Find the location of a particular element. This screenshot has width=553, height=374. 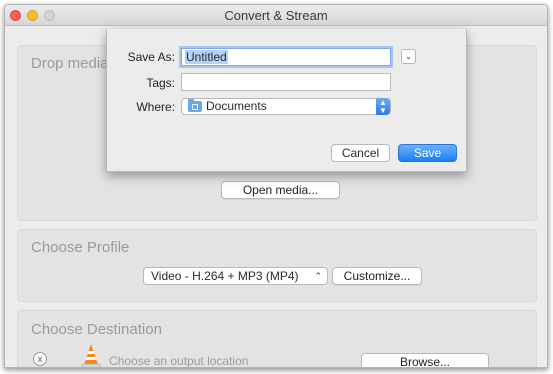

up-down-arrows-icon: ▲ ▼ is located at coordinates (383, 106).